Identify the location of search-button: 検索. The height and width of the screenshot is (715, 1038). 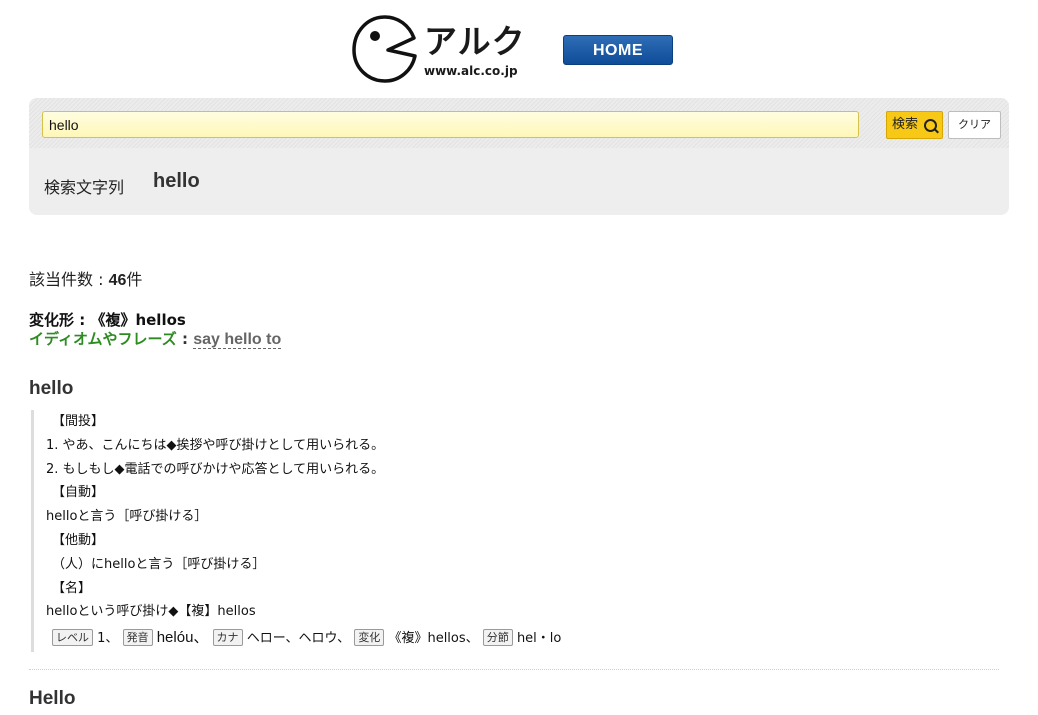
(914, 125).